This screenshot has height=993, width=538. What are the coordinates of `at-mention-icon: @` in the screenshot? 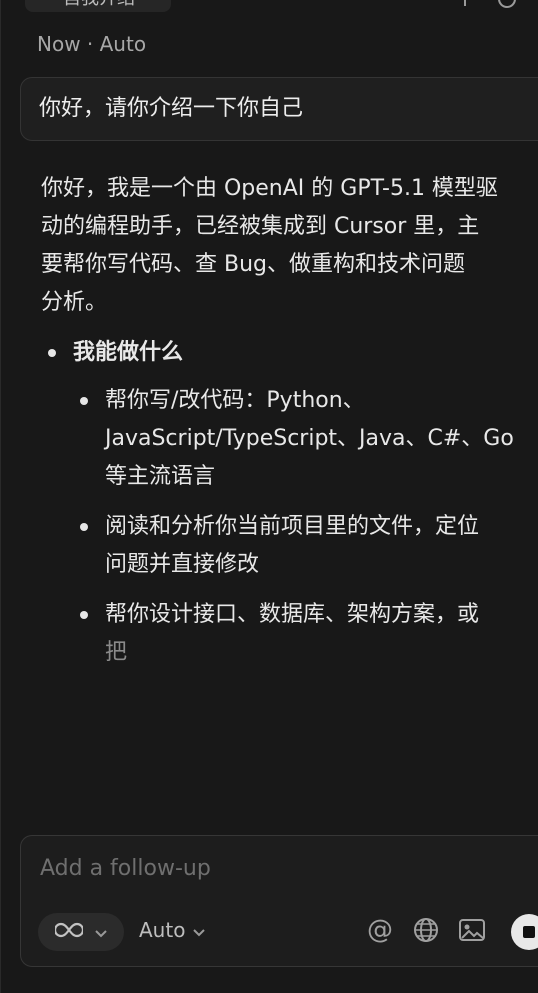 It's located at (380, 930).